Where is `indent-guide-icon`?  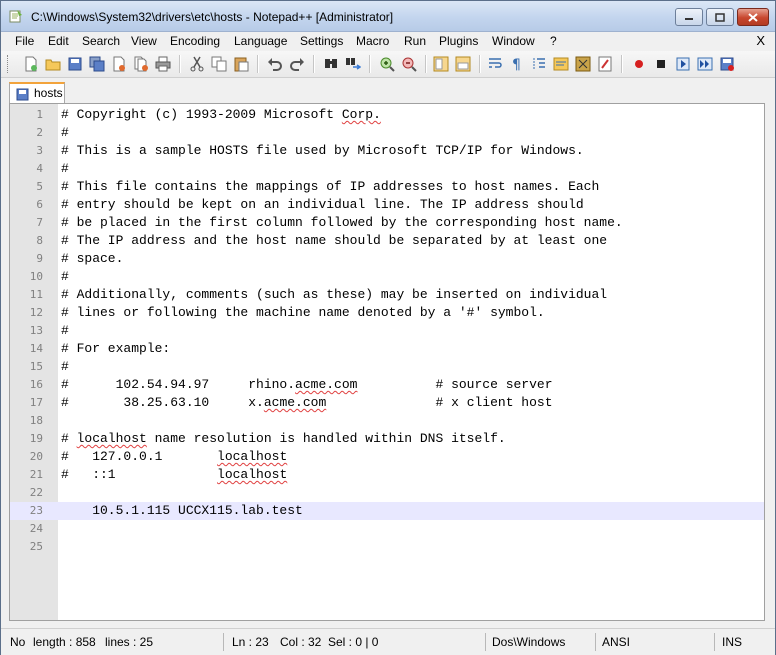
indent-guide-icon is located at coordinates (539, 64).